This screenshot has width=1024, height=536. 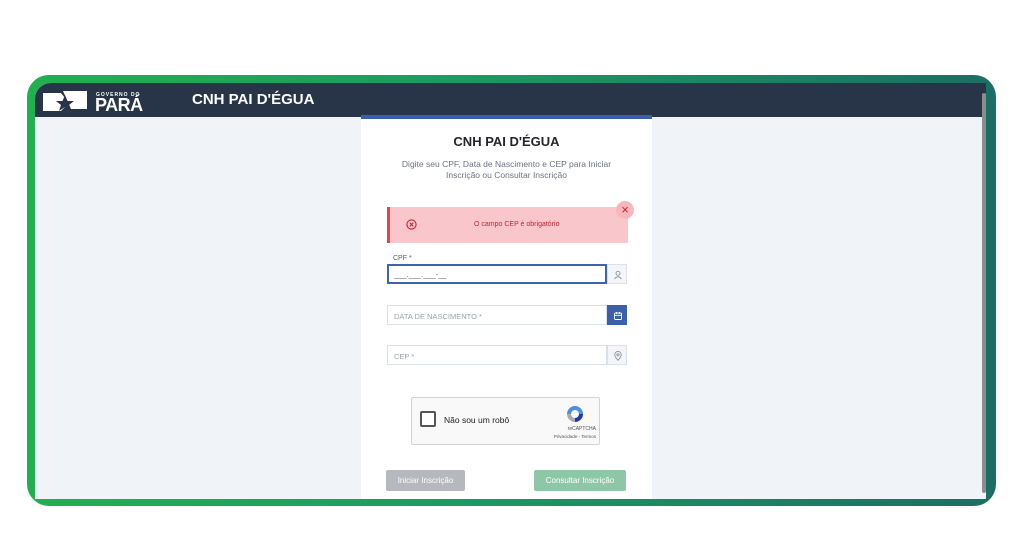 What do you see at coordinates (253, 99) in the screenshot?
I see `app-title: CNH PAI D'ÉGUA` at bounding box center [253, 99].